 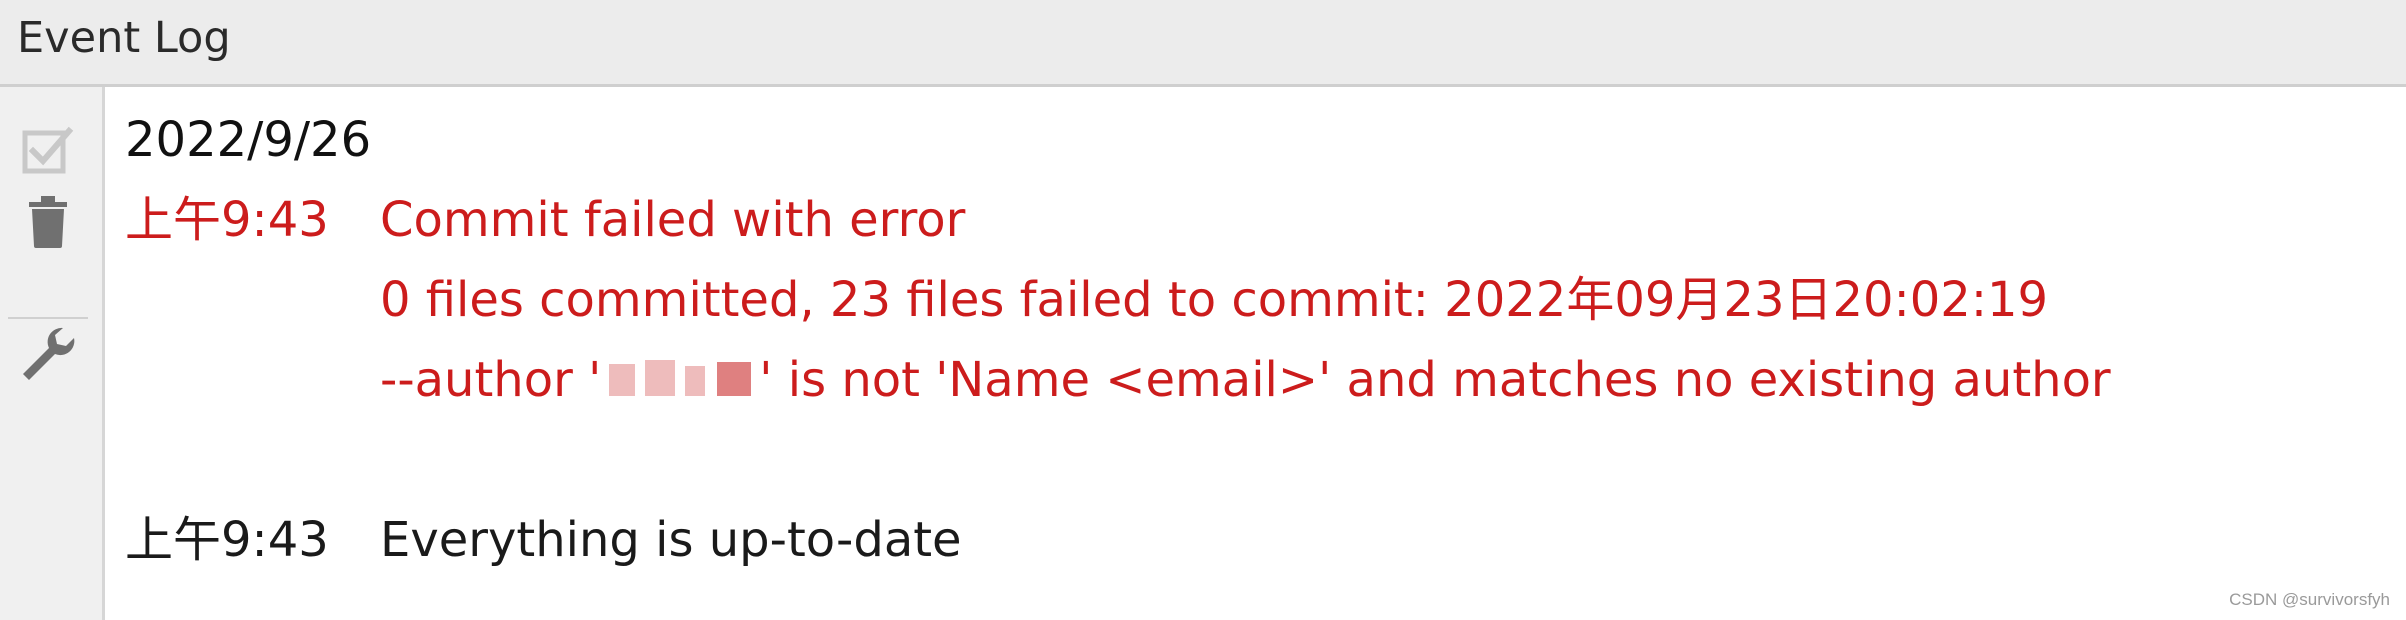 What do you see at coordinates (2309, 599) in the screenshot?
I see `watermark: CSDN @survivorsfyh` at bounding box center [2309, 599].